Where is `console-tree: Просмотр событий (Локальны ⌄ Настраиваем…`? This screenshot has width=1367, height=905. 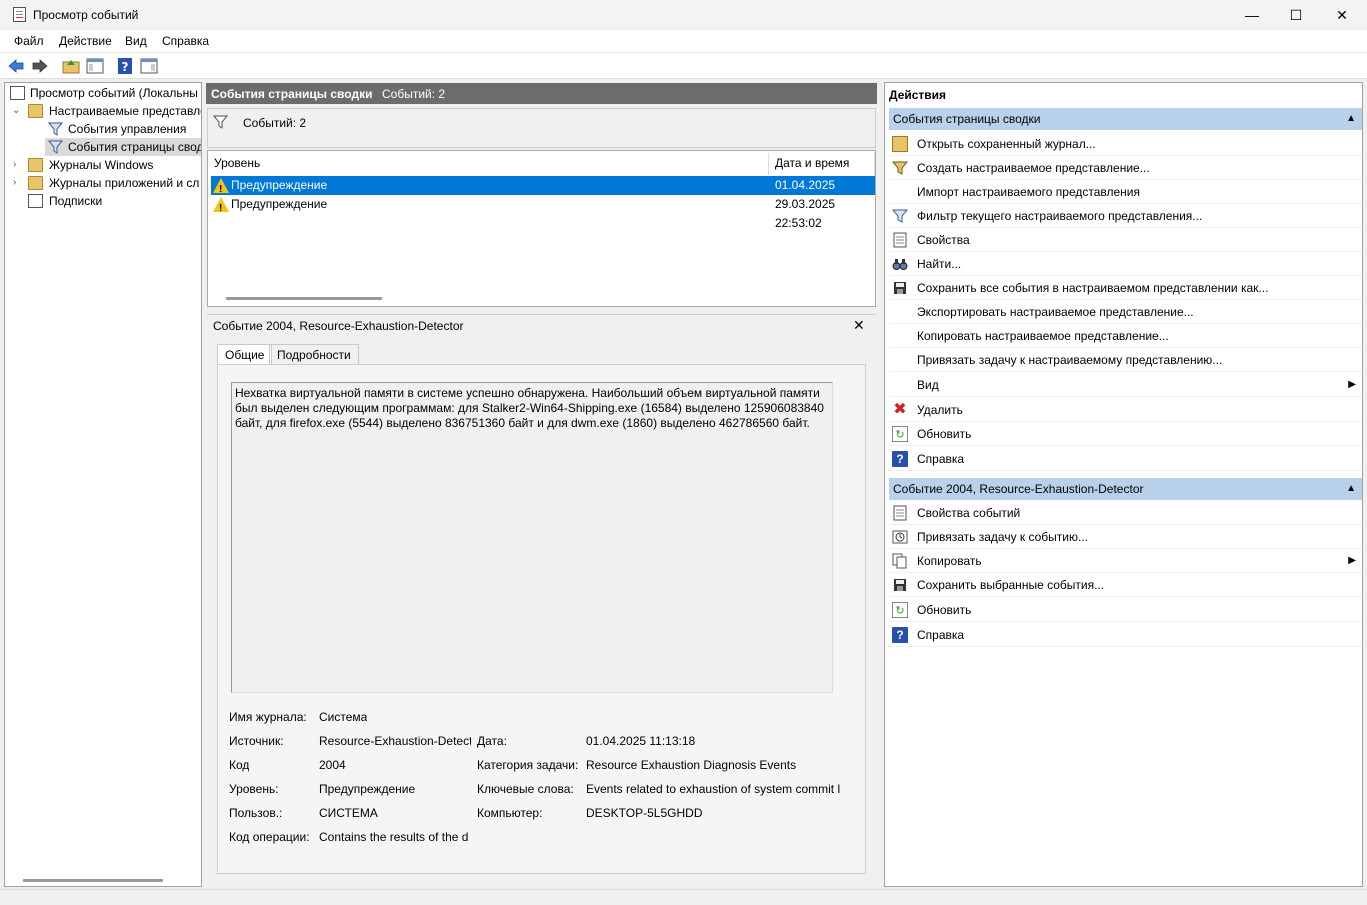
console-tree: Просмотр событий (Локальны ⌄ Настраиваем… is located at coordinates (103, 484).